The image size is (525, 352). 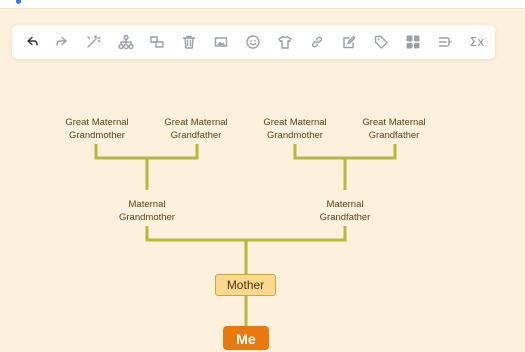 What do you see at coordinates (246, 250) in the screenshot?
I see `connector-grandparents` at bounding box center [246, 250].